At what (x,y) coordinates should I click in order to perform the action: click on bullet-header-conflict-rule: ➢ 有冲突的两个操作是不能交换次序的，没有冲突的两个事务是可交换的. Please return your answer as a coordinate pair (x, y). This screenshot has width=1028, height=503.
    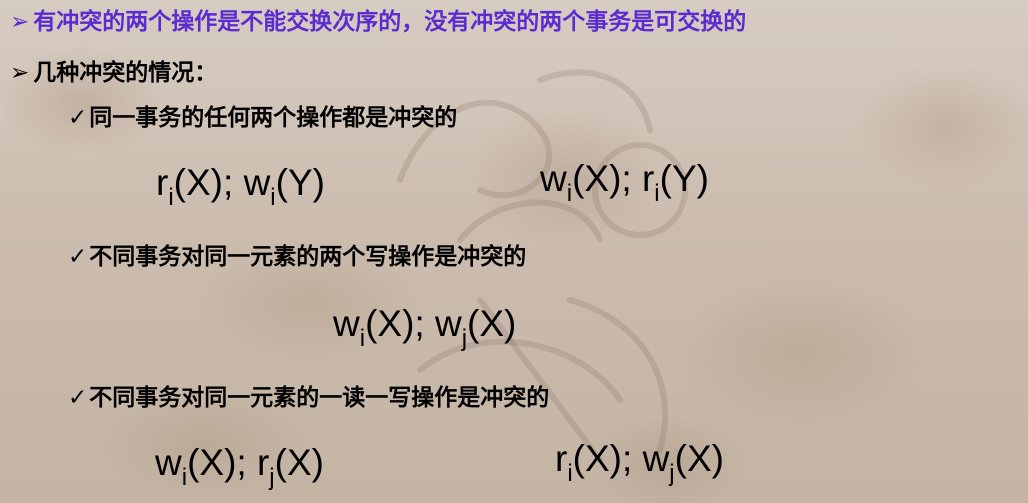
    Looking at the image, I should click on (378, 19).